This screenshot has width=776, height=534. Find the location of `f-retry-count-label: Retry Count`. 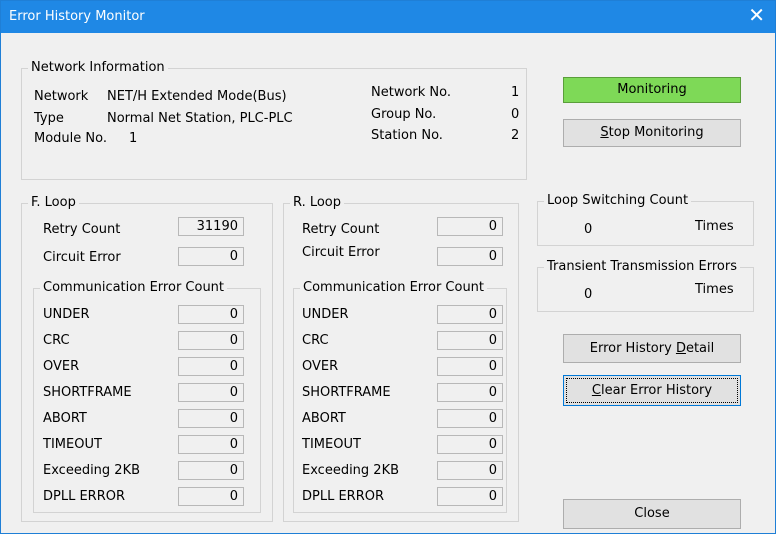

f-retry-count-label: Retry Count is located at coordinates (82, 229).